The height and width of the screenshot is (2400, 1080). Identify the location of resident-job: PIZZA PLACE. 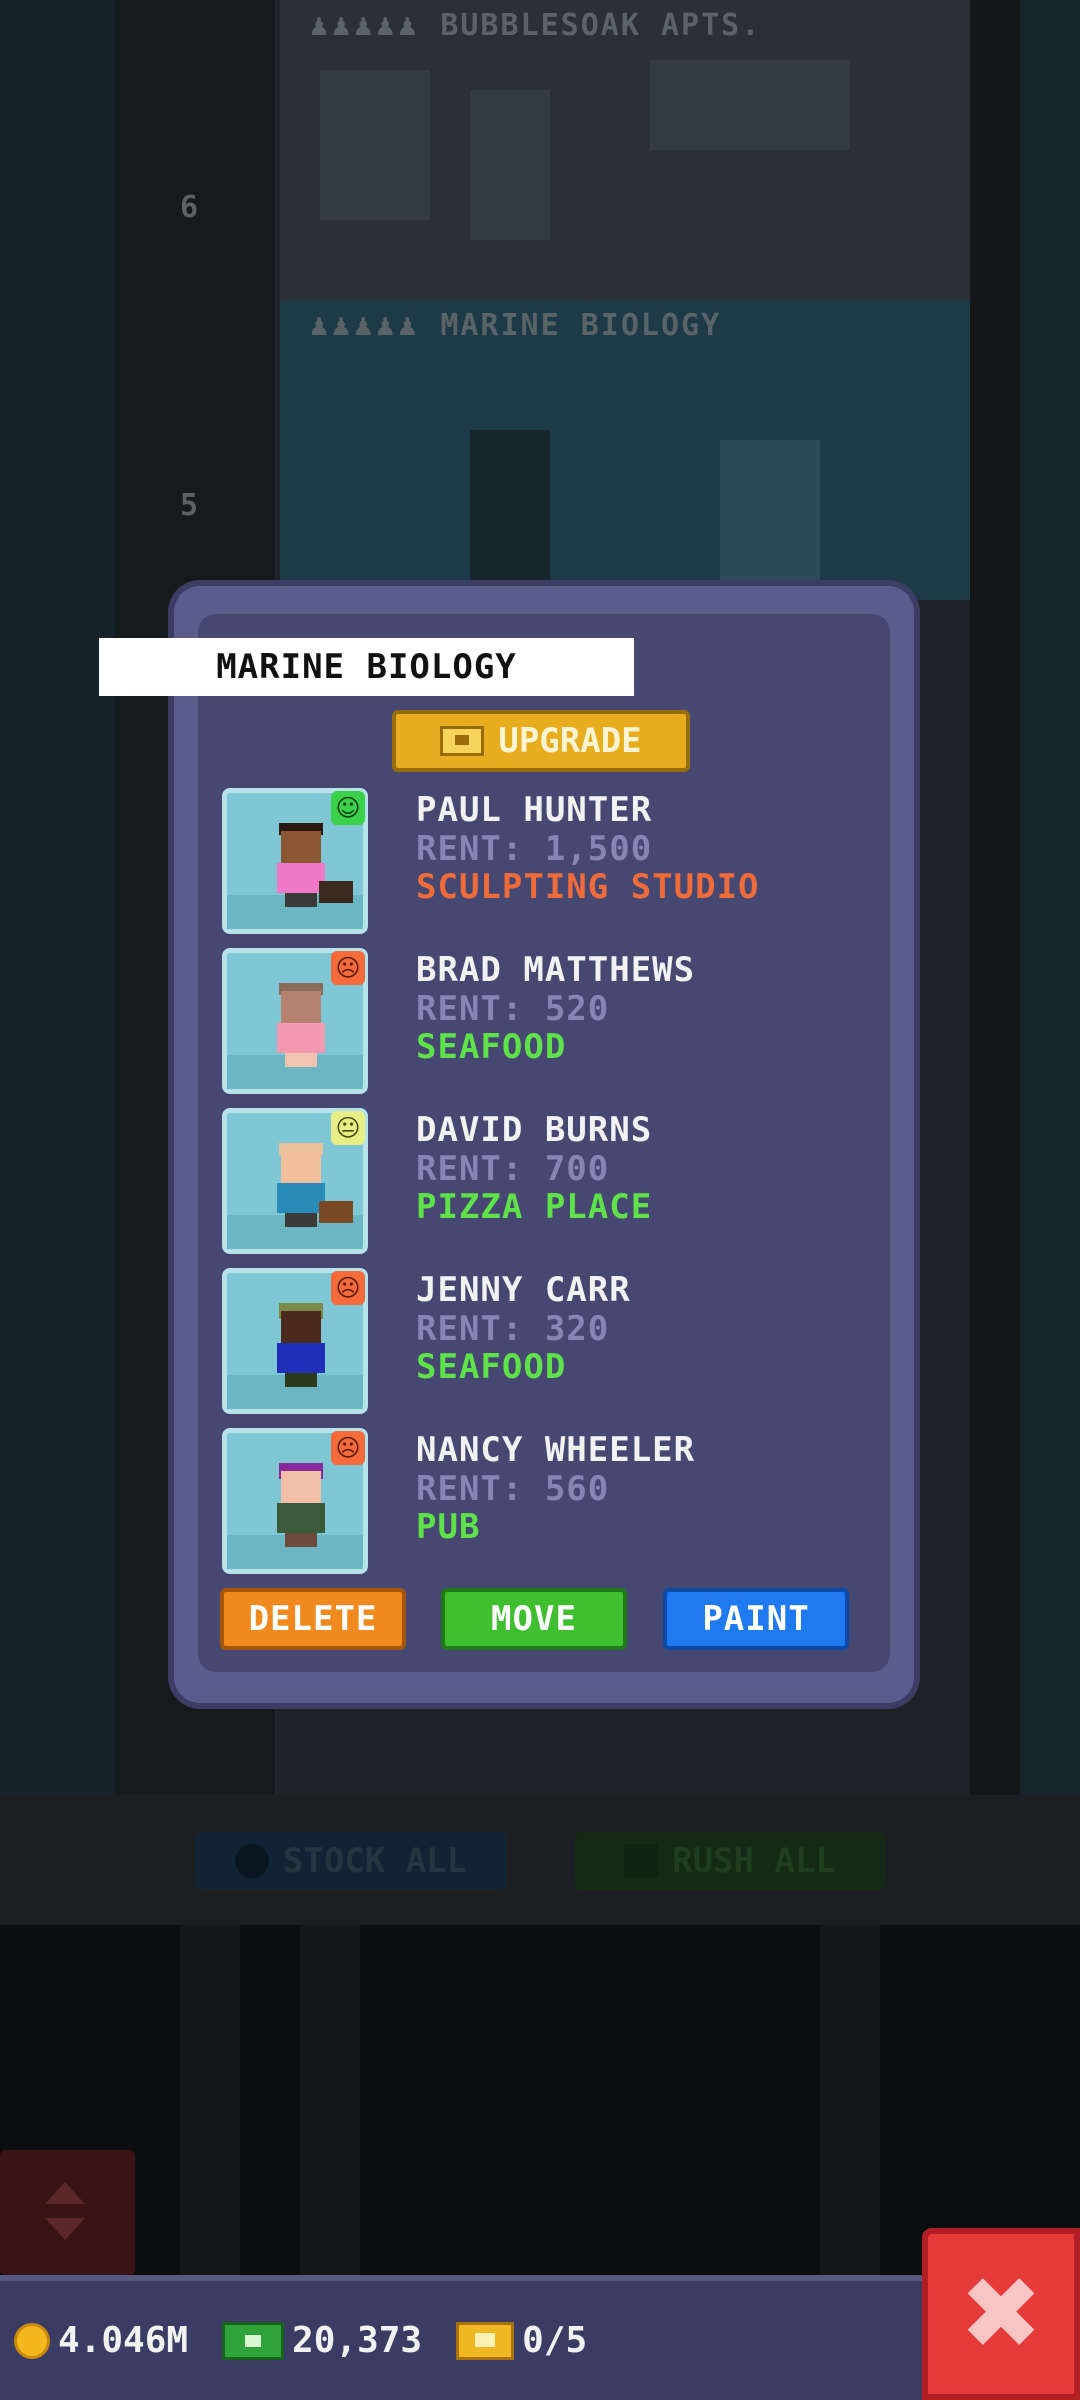
(534, 1207).